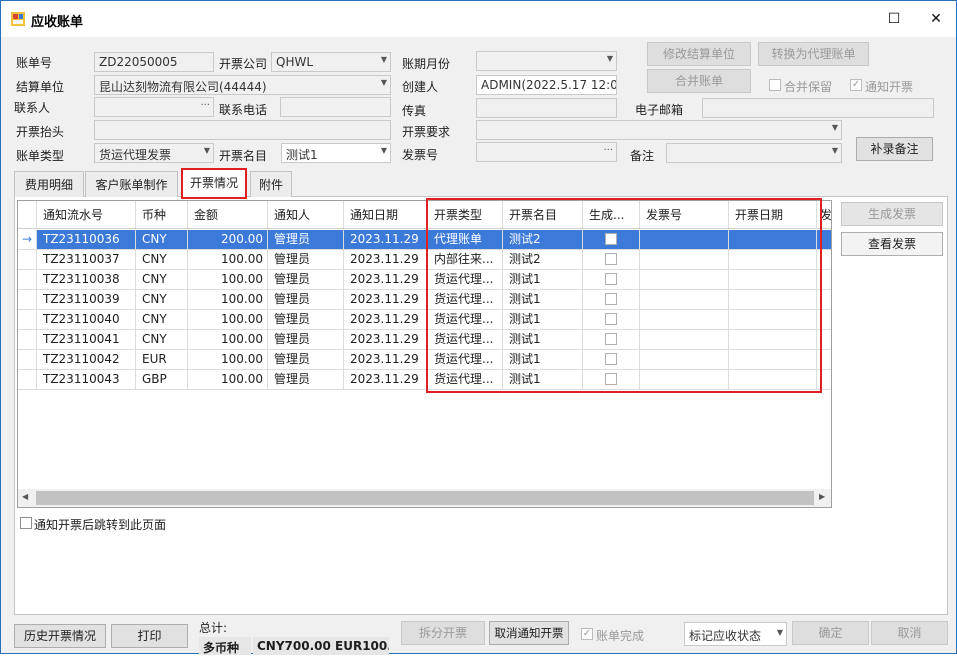 The image size is (957, 656). I want to click on serial-no-cell: TZ23110038, so click(86, 280).